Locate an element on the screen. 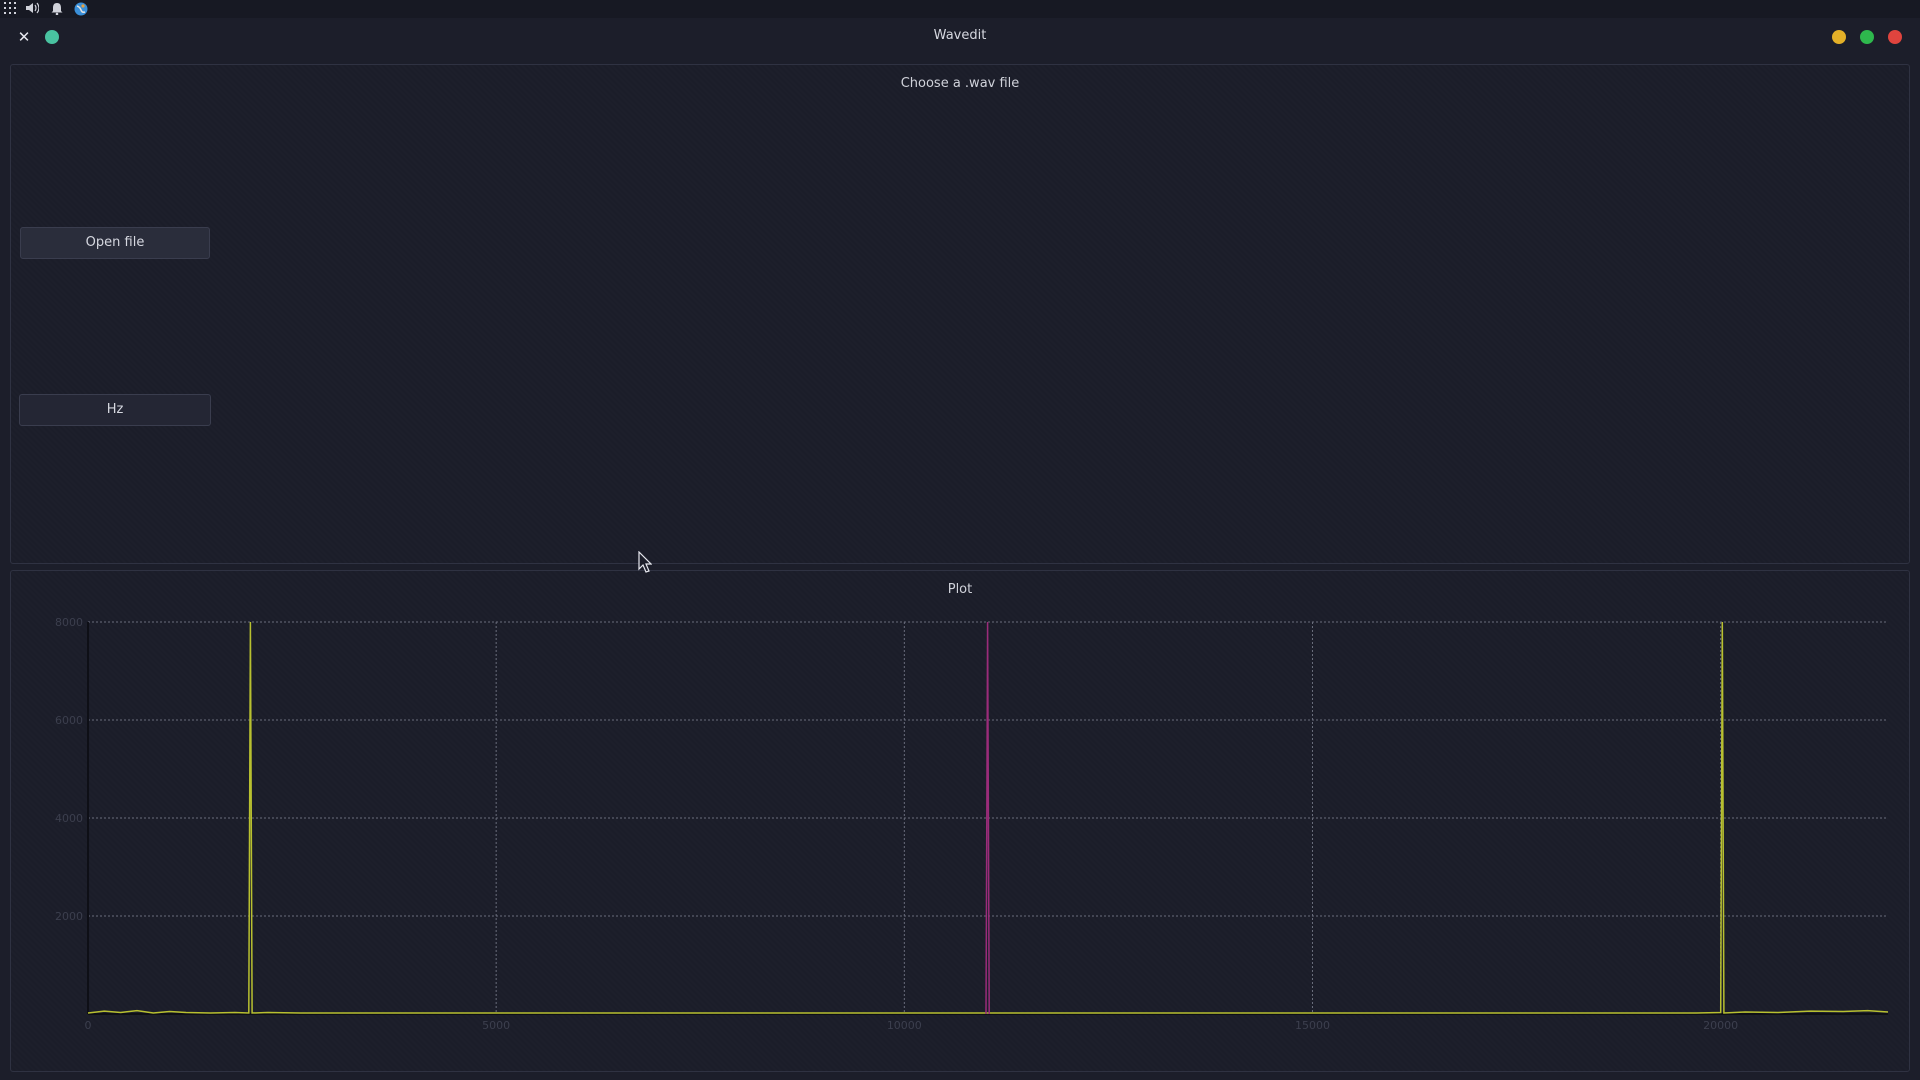 The image size is (1920, 1080). y-tick-label: 4000 is located at coordinates (69, 818).